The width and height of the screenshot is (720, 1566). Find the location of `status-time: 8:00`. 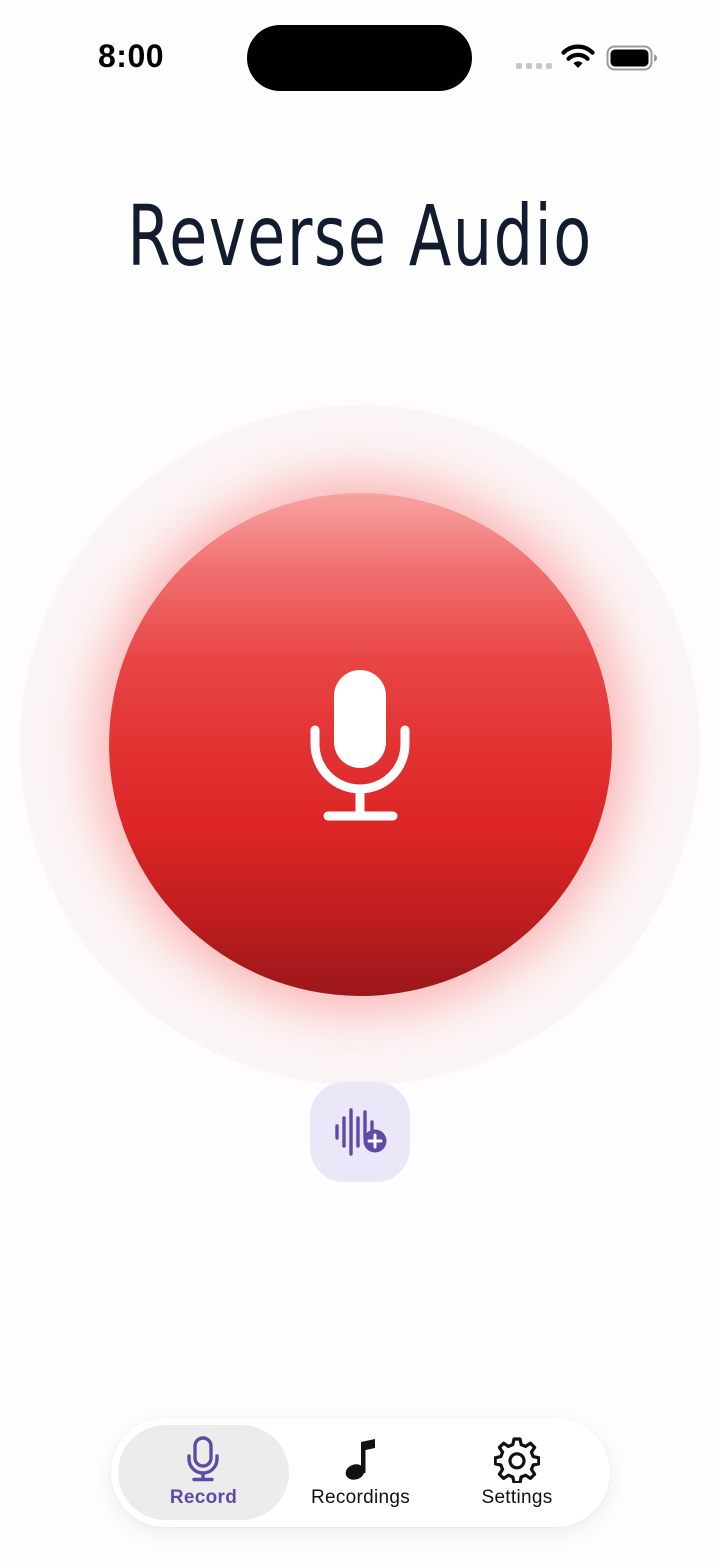

status-time: 8:00 is located at coordinates (131, 56).